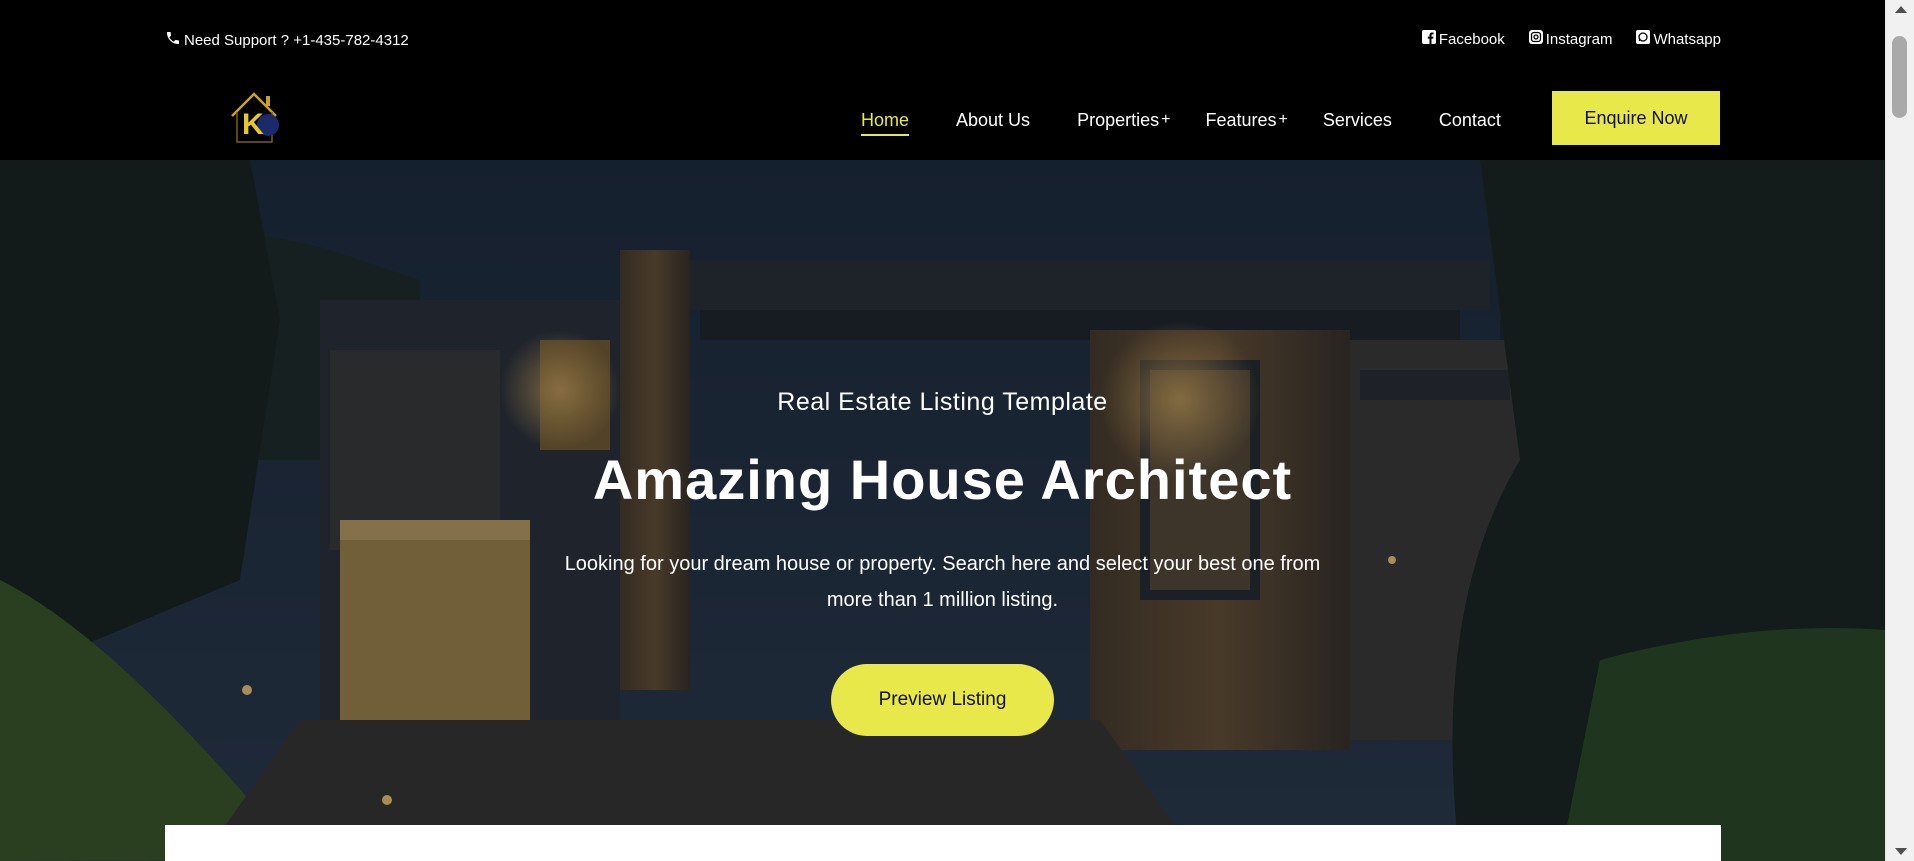  Describe the element at coordinates (296, 40) in the screenshot. I see `support-text: Need Support ? +1-435-782-4312` at that location.